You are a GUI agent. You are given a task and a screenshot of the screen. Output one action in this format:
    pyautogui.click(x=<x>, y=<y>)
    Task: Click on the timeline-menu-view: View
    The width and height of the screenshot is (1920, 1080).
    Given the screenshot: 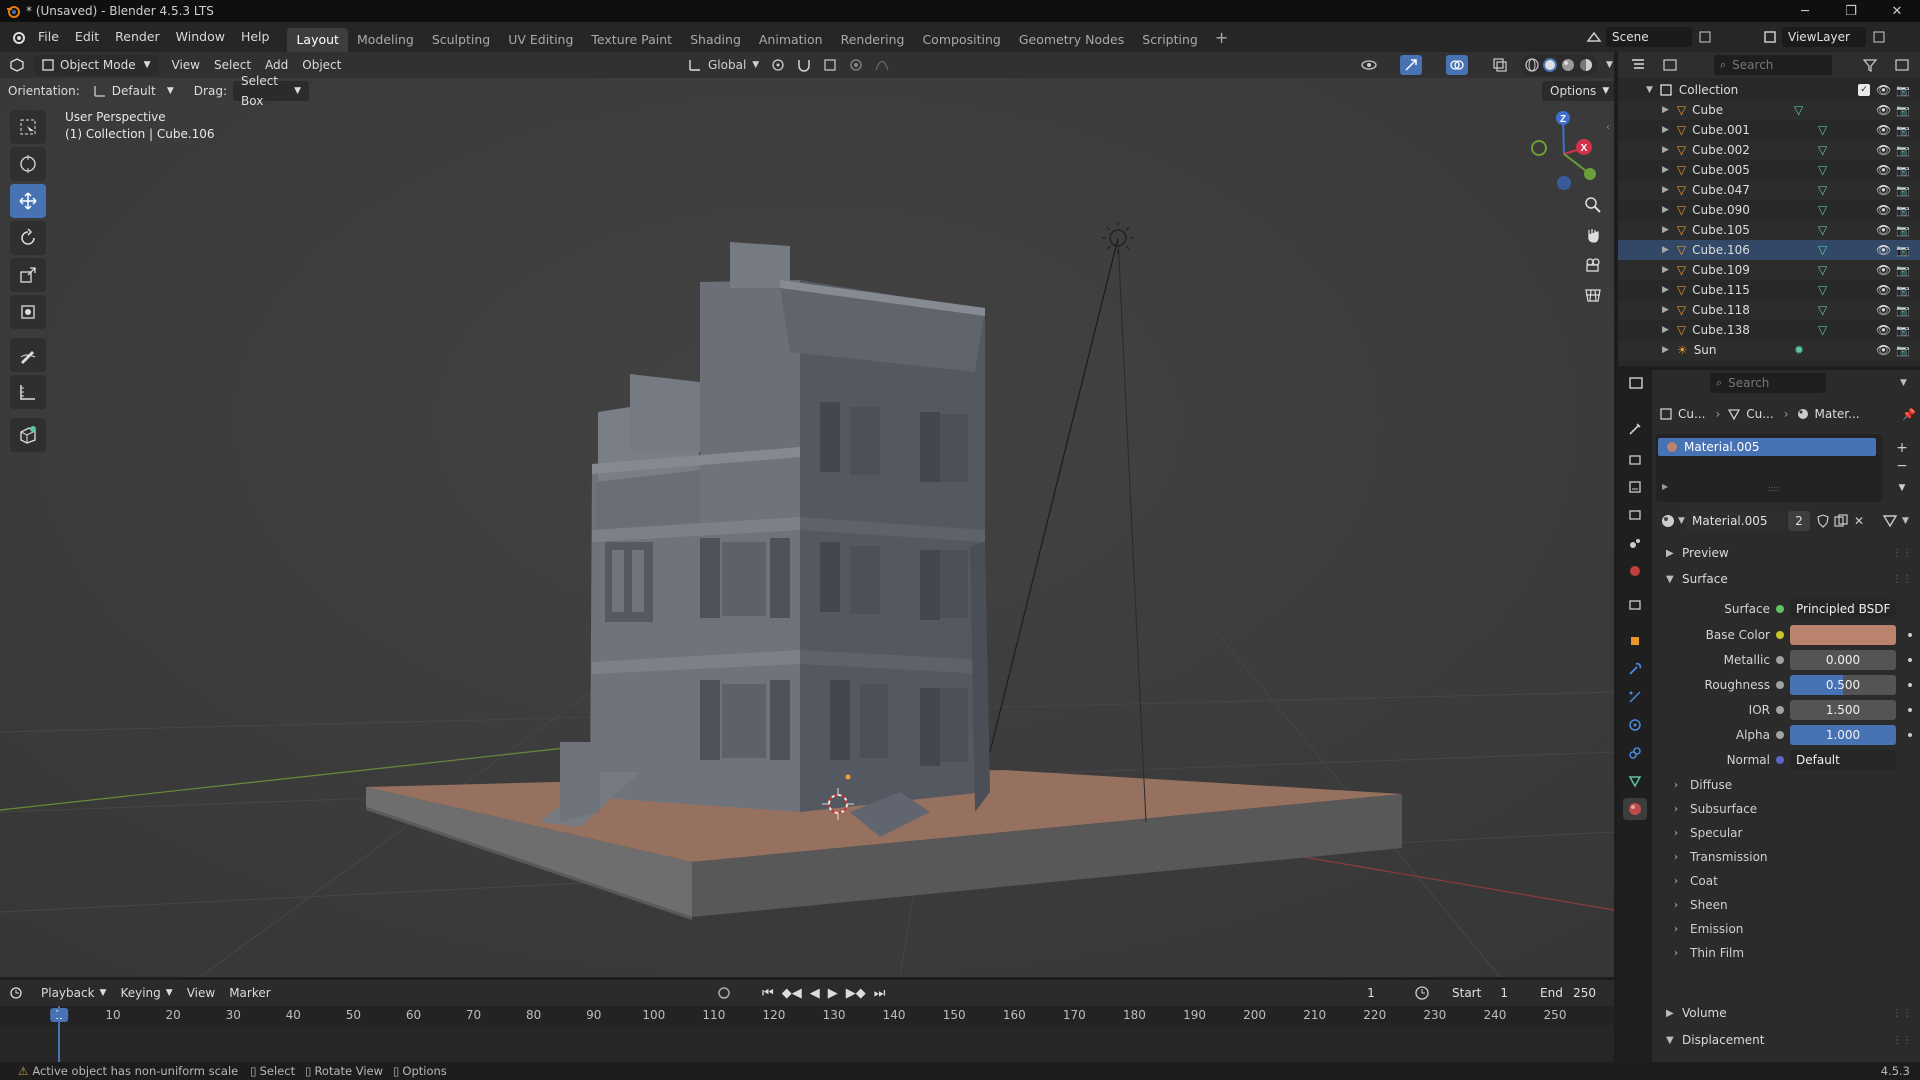 What is the action you would take?
    pyautogui.click(x=201, y=993)
    